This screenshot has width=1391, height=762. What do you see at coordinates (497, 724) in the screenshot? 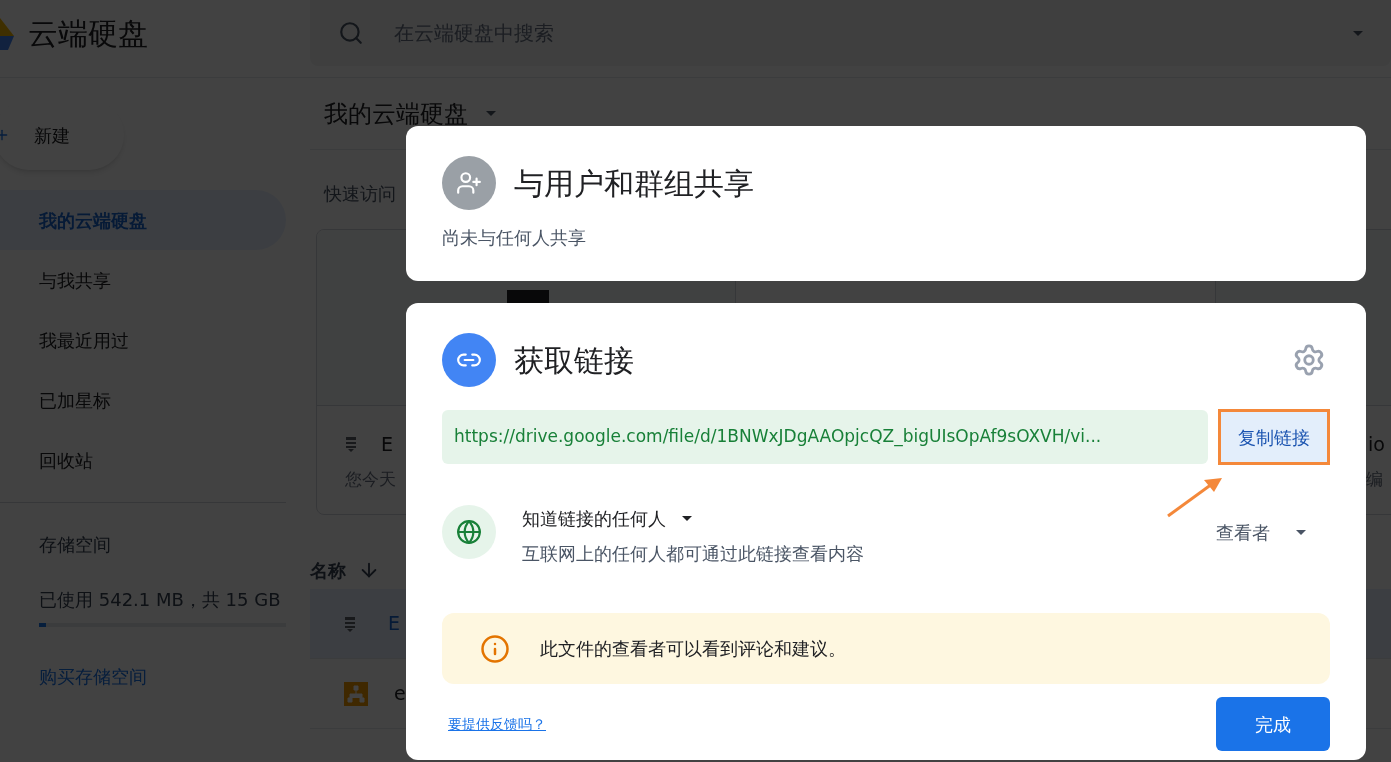
I see `feedback-link: 要提供反馈吗？` at bounding box center [497, 724].